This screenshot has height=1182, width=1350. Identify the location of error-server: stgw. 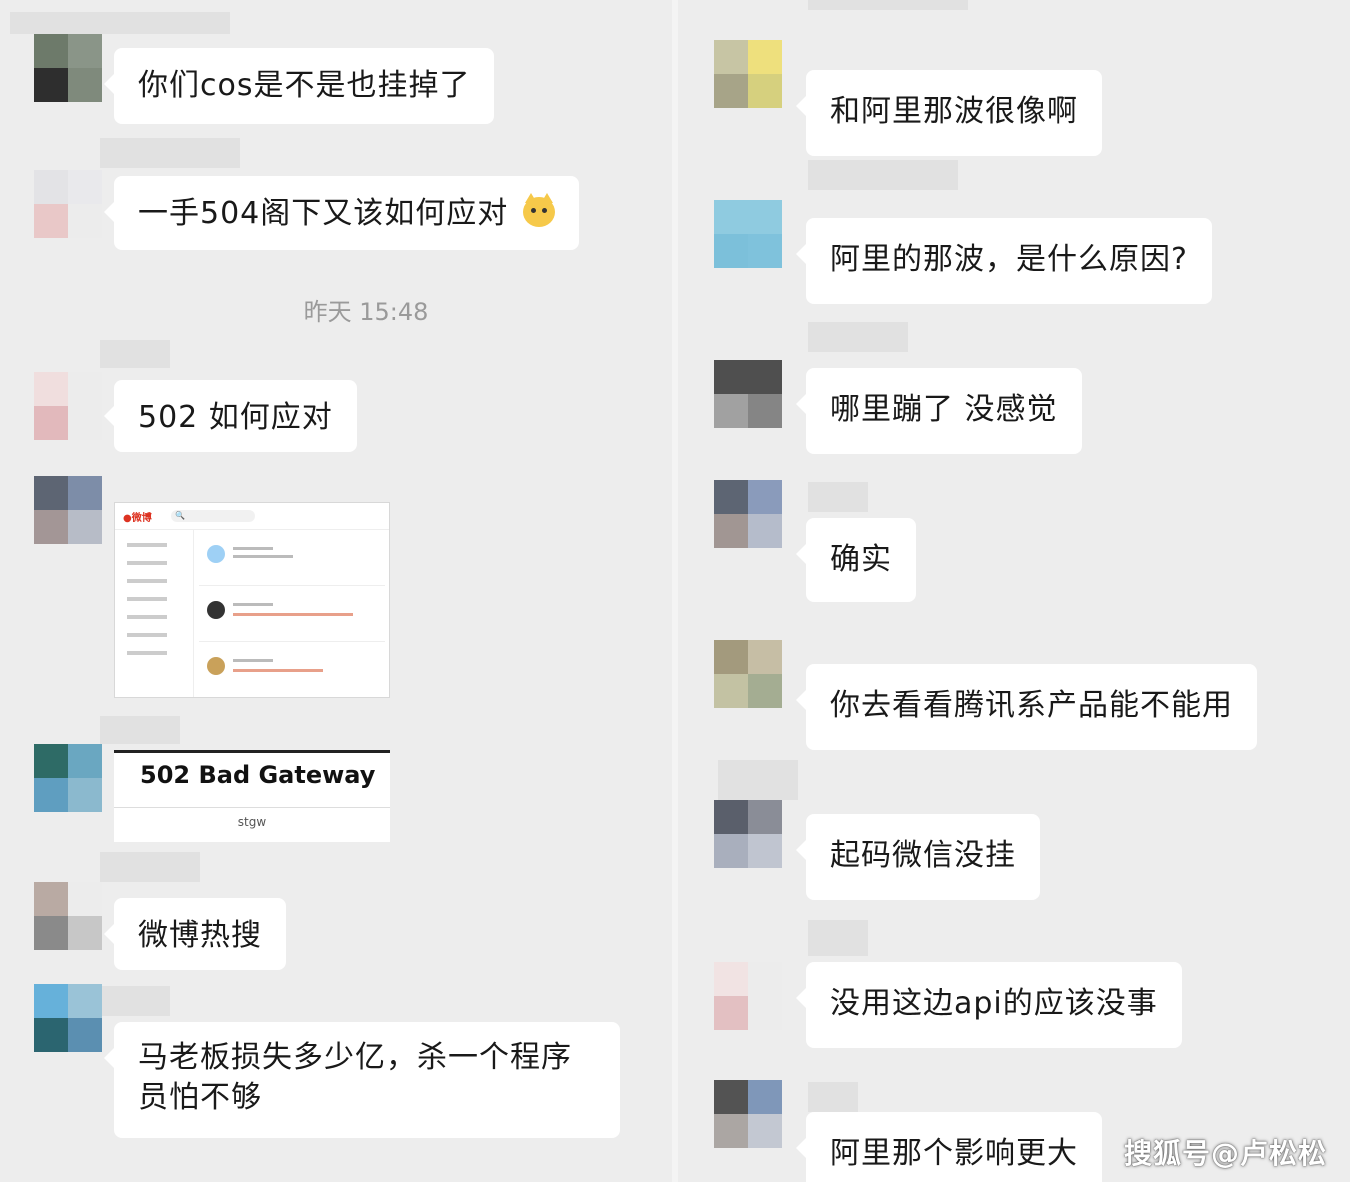
(252, 822).